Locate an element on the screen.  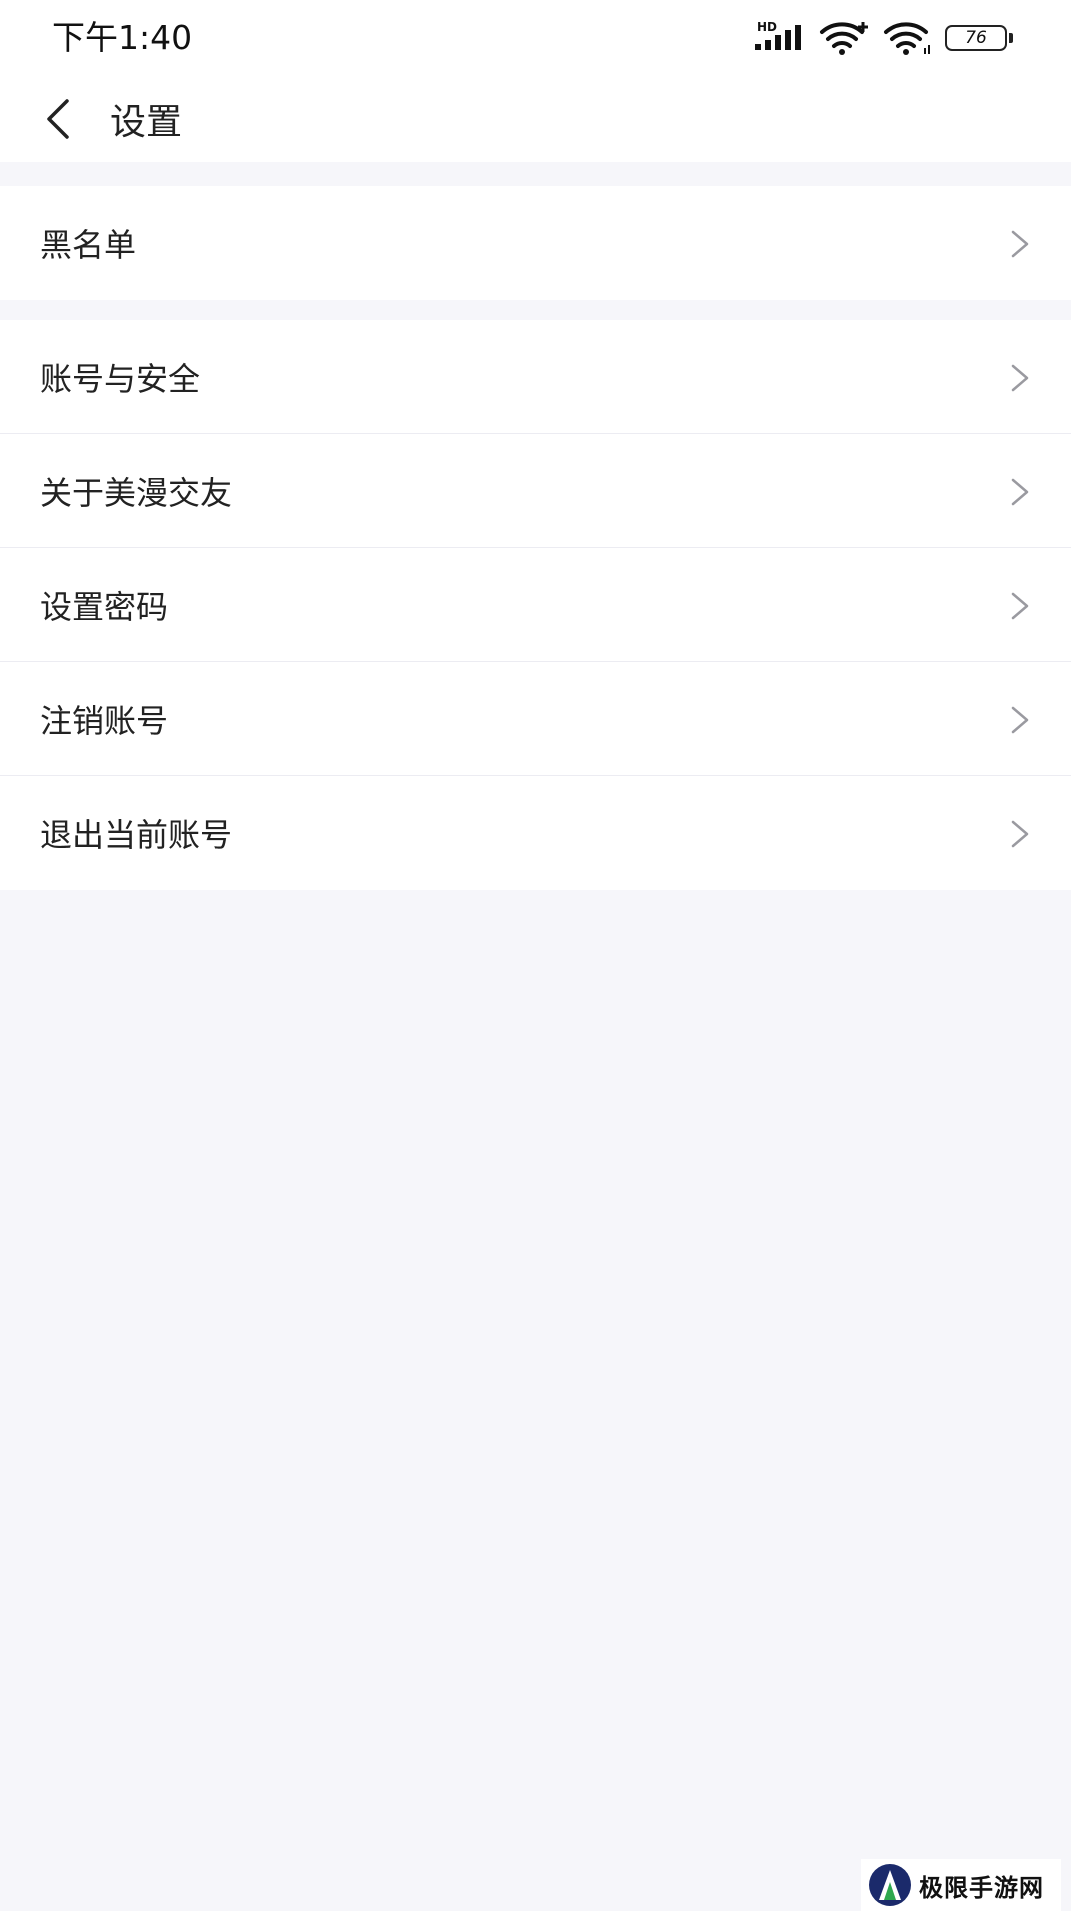
back-button is located at coordinates (58, 119).